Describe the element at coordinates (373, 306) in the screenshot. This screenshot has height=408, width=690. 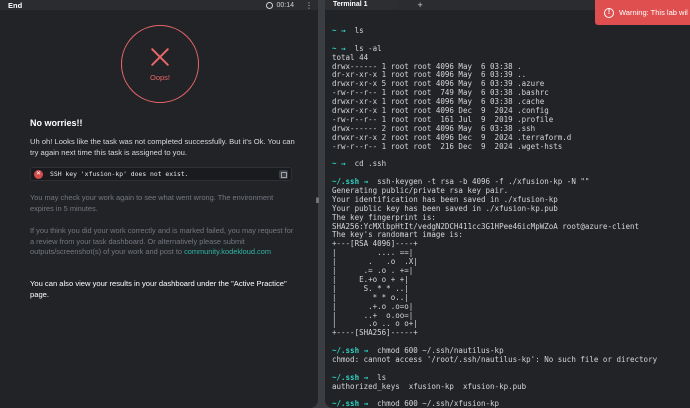
I see `terminal-text: | .+.o .o=o|` at that location.